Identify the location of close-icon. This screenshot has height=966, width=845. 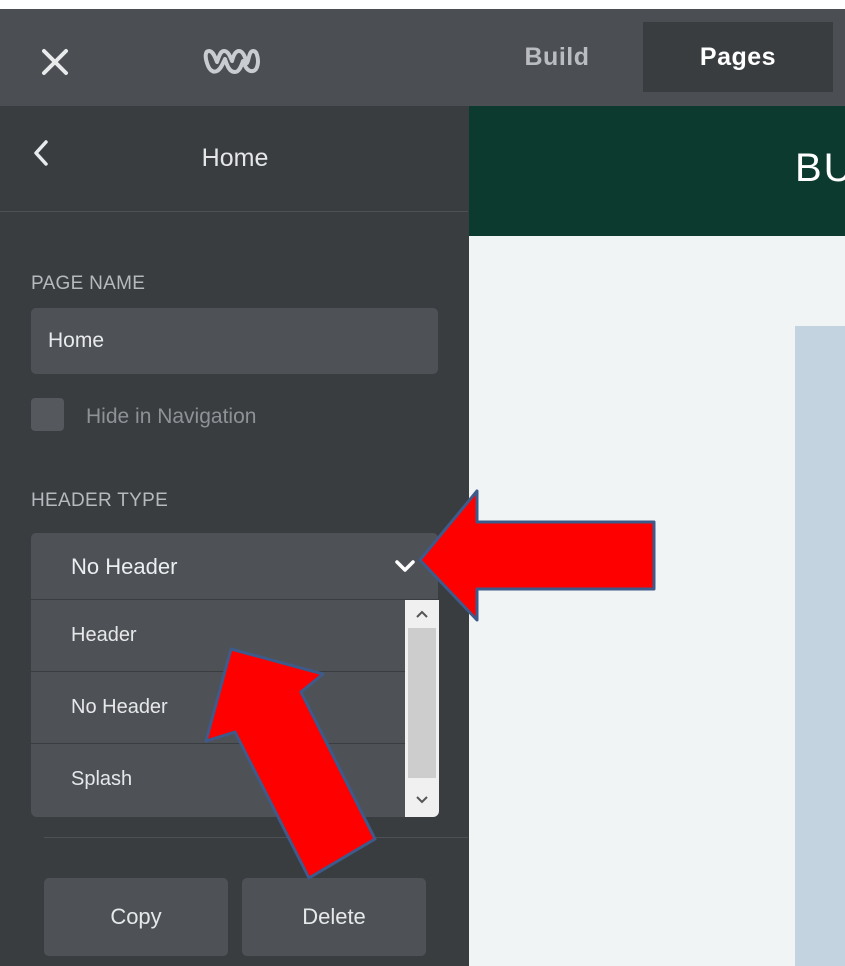
(55, 62).